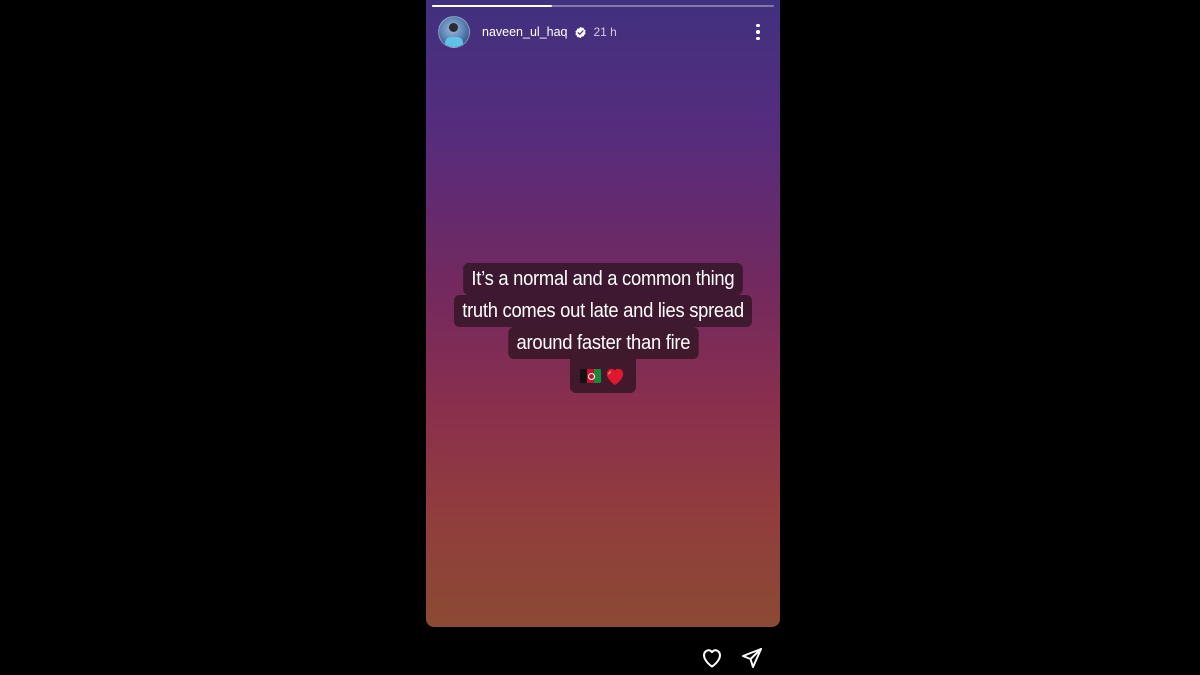 This screenshot has height=675, width=1200. I want to click on avatar, so click(454, 32).